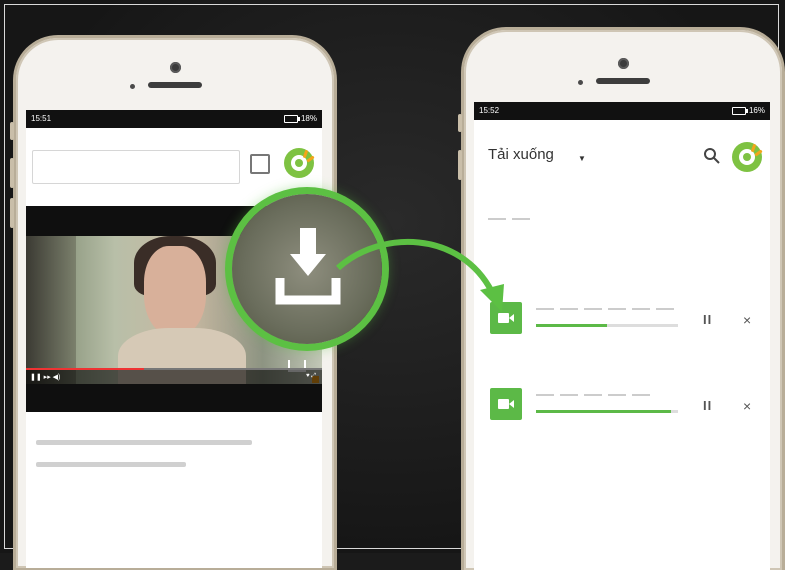  I want to click on status-time: 15:51, so click(41, 118).